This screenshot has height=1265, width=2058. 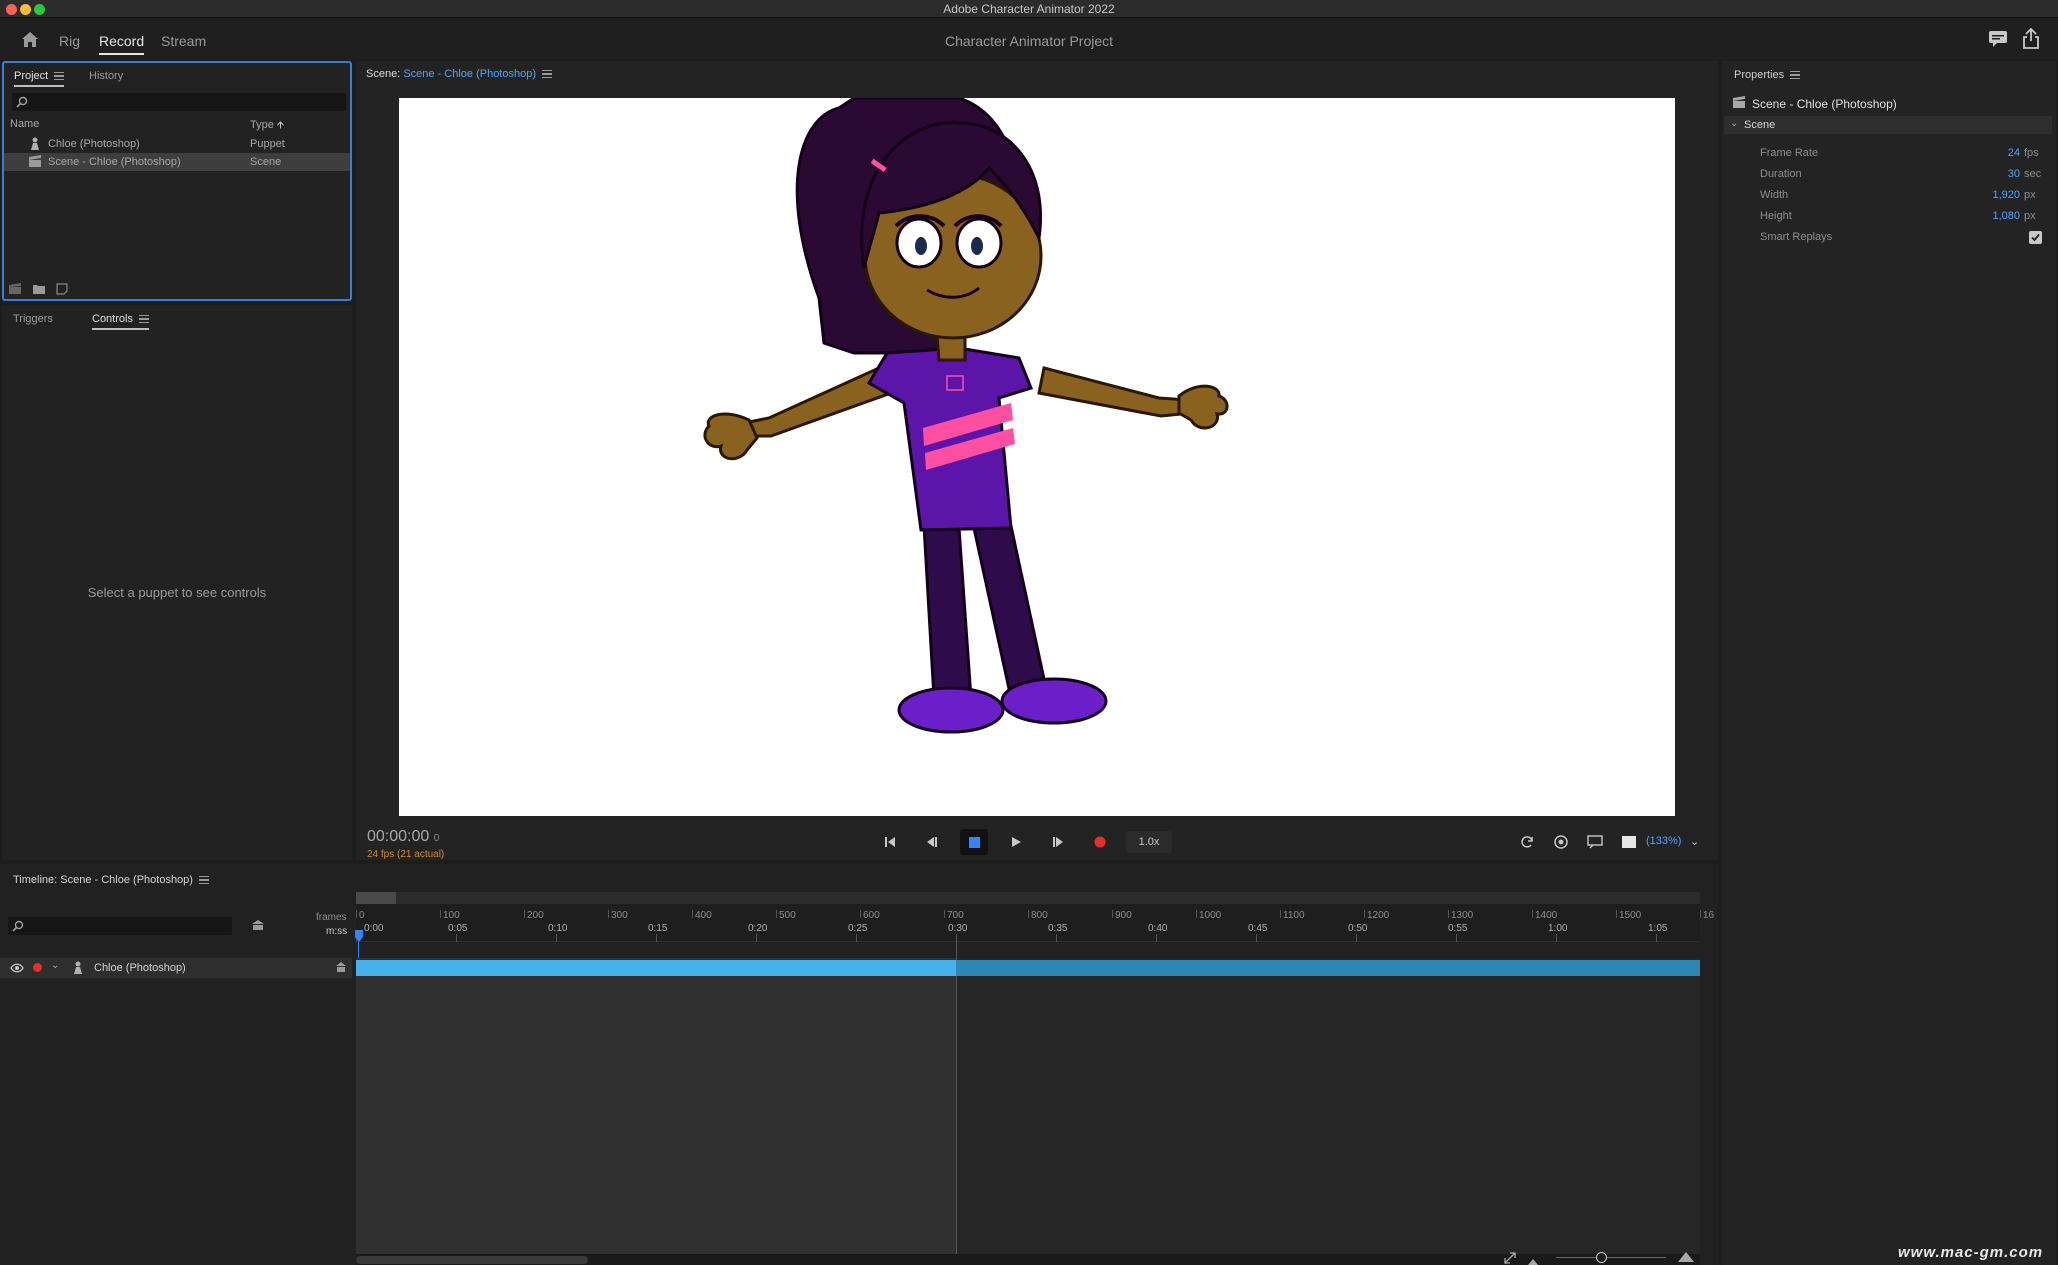 What do you see at coordinates (177, 592) in the screenshot?
I see `controls-empty-message: Select a puppet to see controls` at bounding box center [177, 592].